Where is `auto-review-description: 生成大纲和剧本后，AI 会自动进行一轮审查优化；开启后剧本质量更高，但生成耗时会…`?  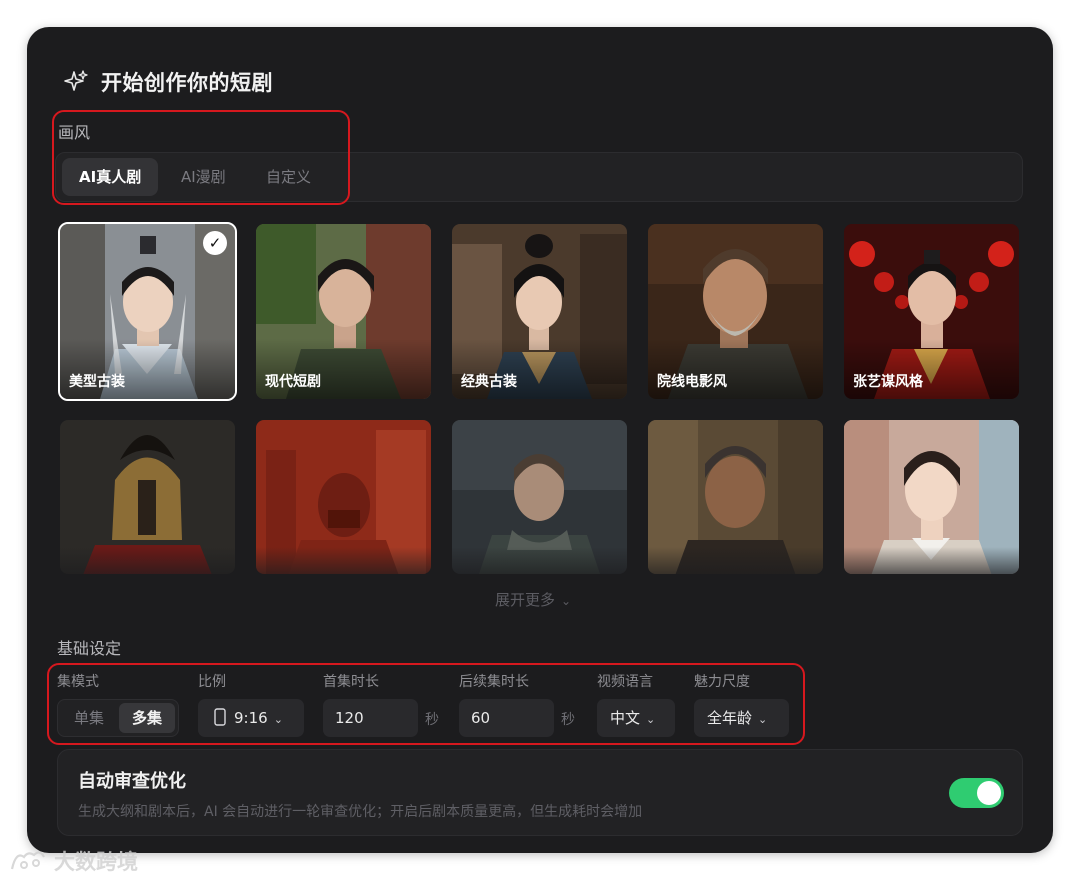 auto-review-description: 生成大纲和剧本后，AI 会自动进行一轮审查优化；开启后剧本质量更高，但生成耗时会… is located at coordinates (360, 812).